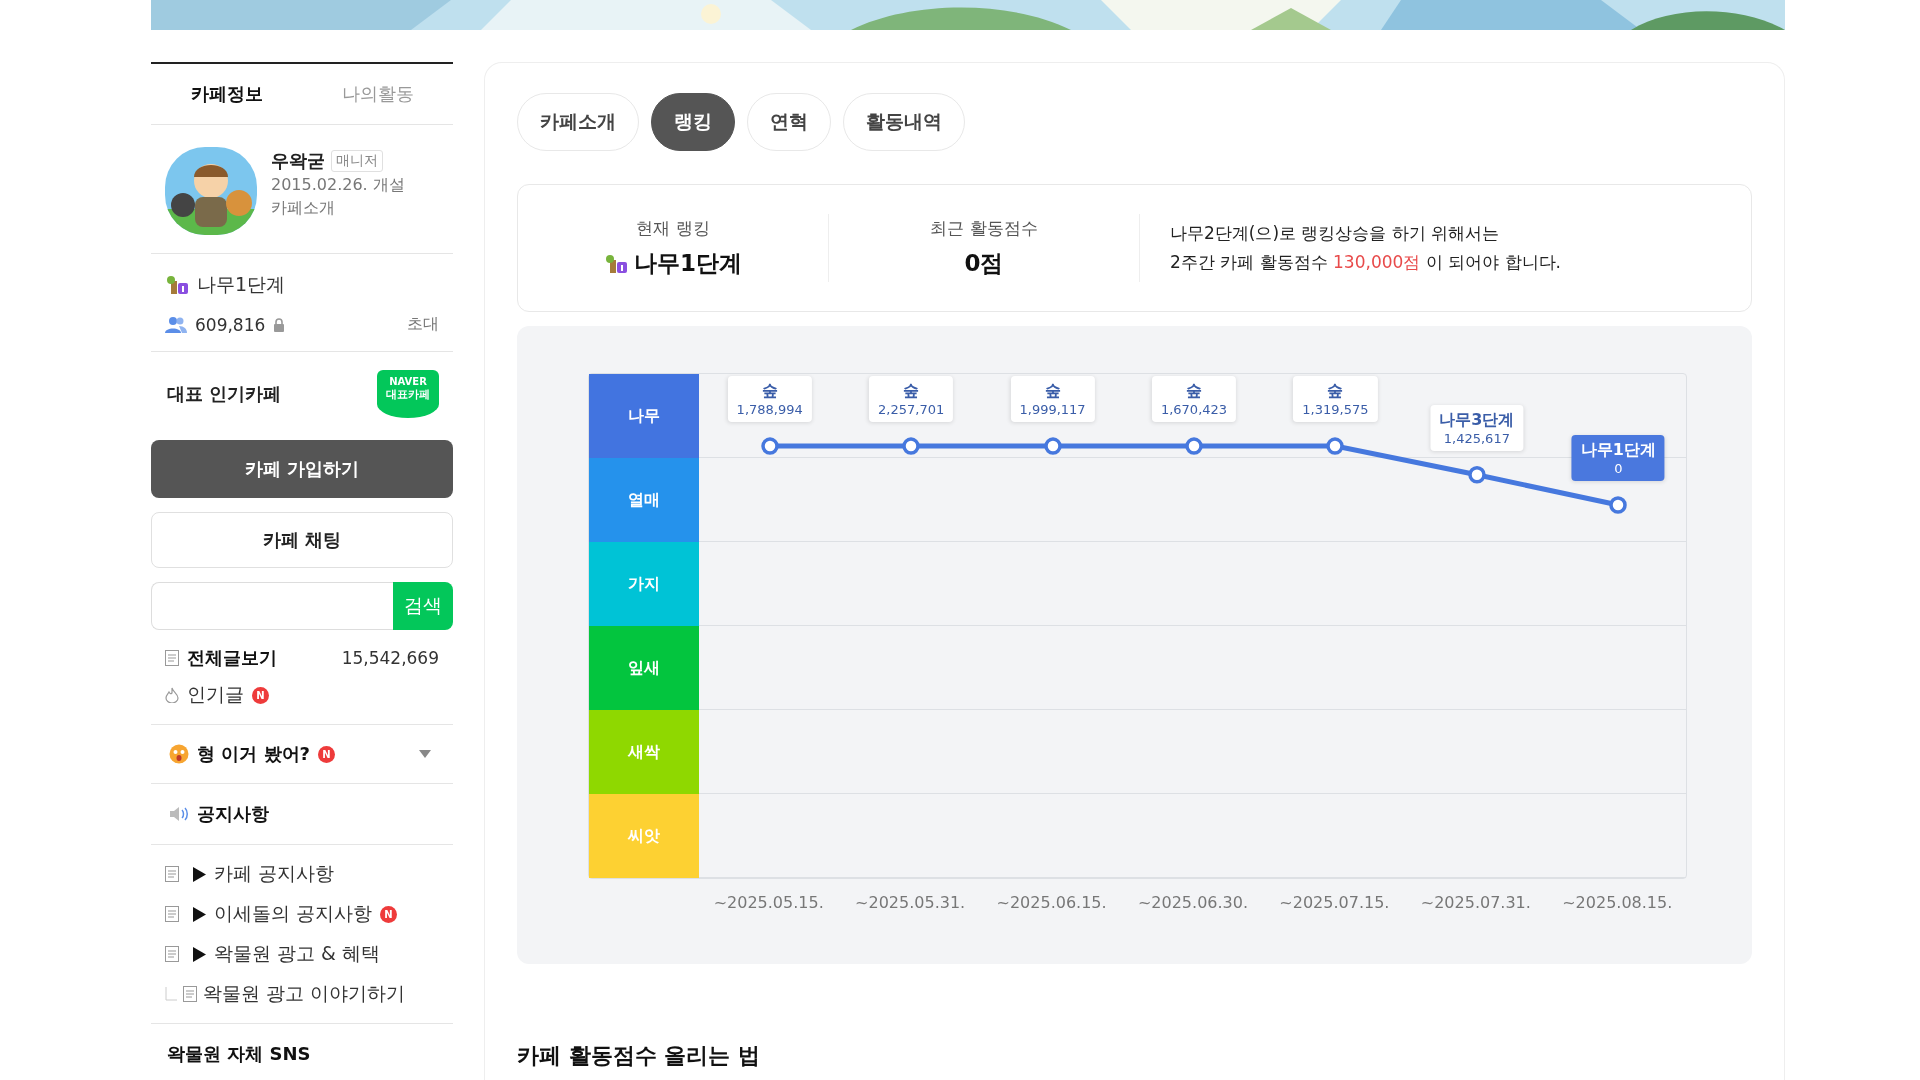 This screenshot has width=1920, height=1080. I want to click on tab: 랭킹, so click(693, 122).